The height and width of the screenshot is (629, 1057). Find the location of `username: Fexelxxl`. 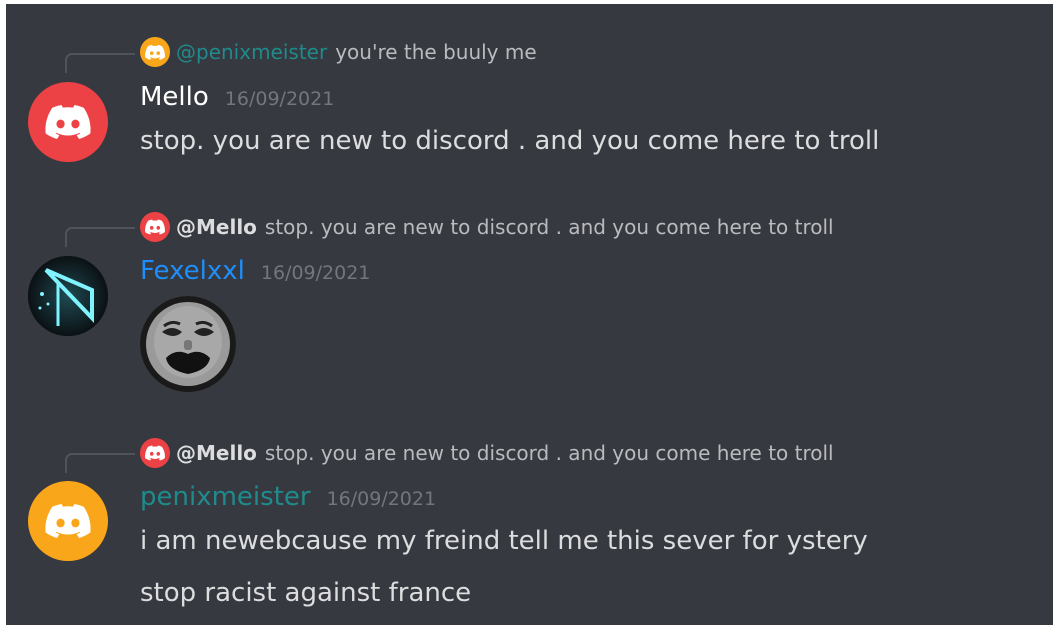

username: Fexelxxl is located at coordinates (192, 271).